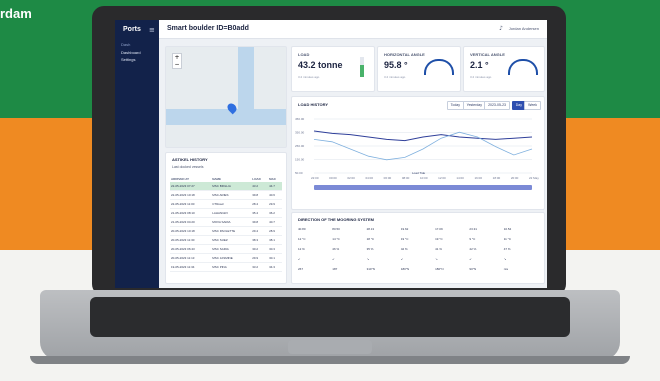 This screenshot has height=381, width=660. What do you see at coordinates (260, 213) in the screenshot?
I see `table-cell: 35.4` at bounding box center [260, 213].